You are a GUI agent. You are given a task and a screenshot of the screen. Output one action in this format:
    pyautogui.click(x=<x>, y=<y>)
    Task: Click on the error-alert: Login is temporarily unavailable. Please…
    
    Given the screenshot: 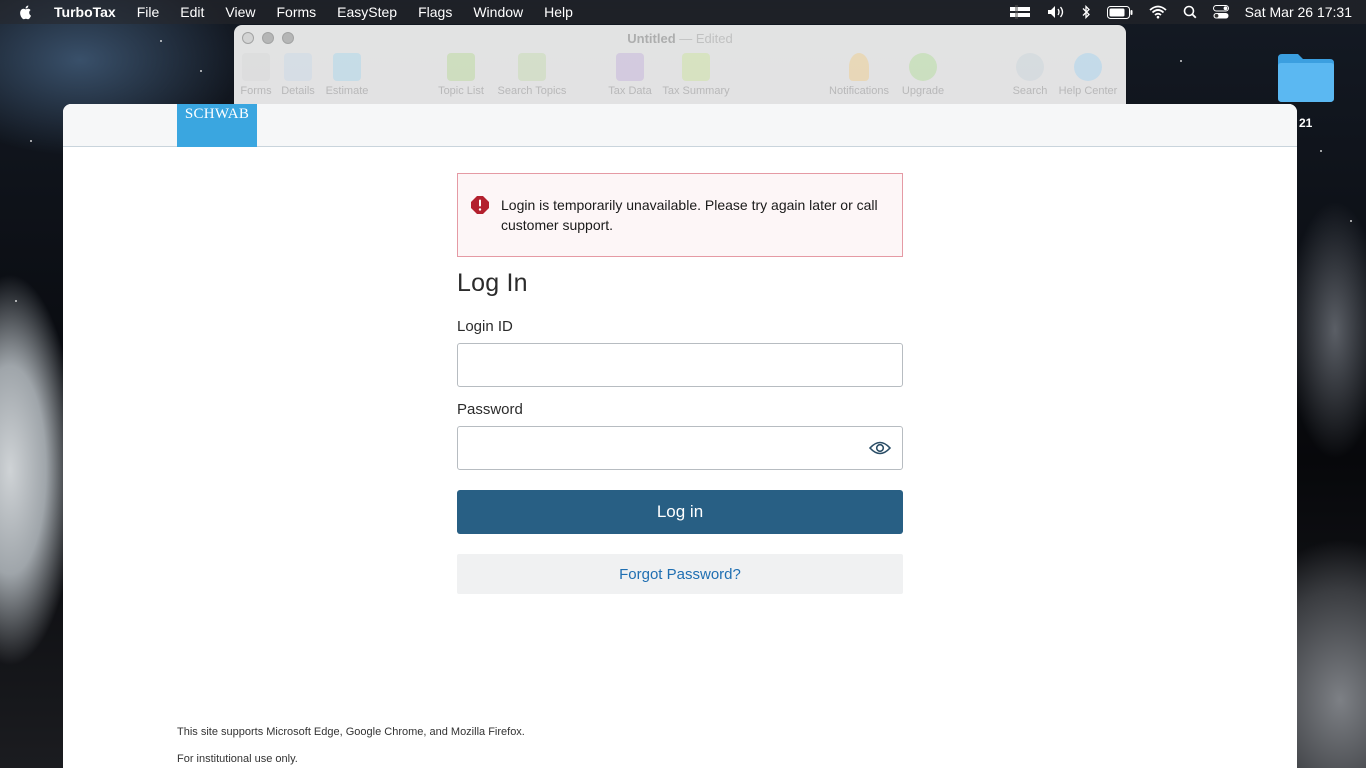 What is the action you would take?
    pyautogui.click(x=680, y=215)
    